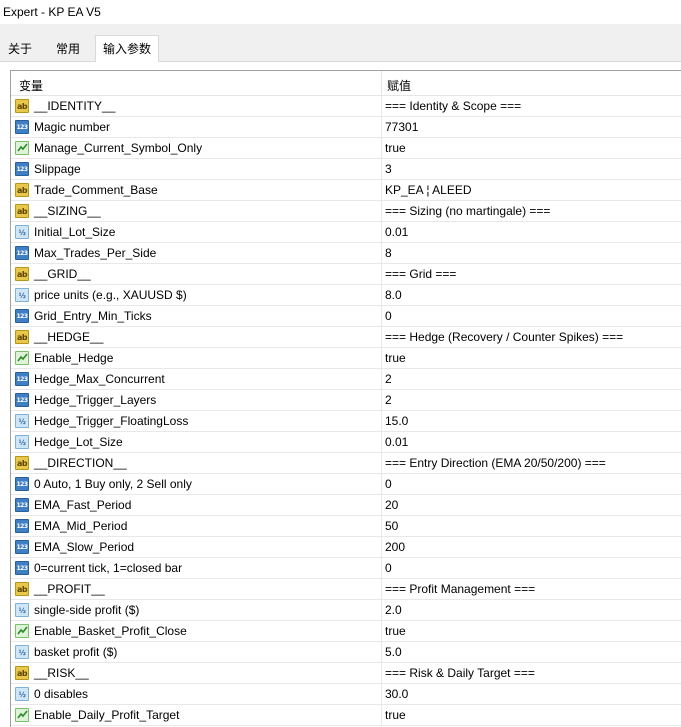  Describe the element at coordinates (346, 526) in the screenshot. I see `table-row: 123 EMA_Mid_Period 50` at that location.